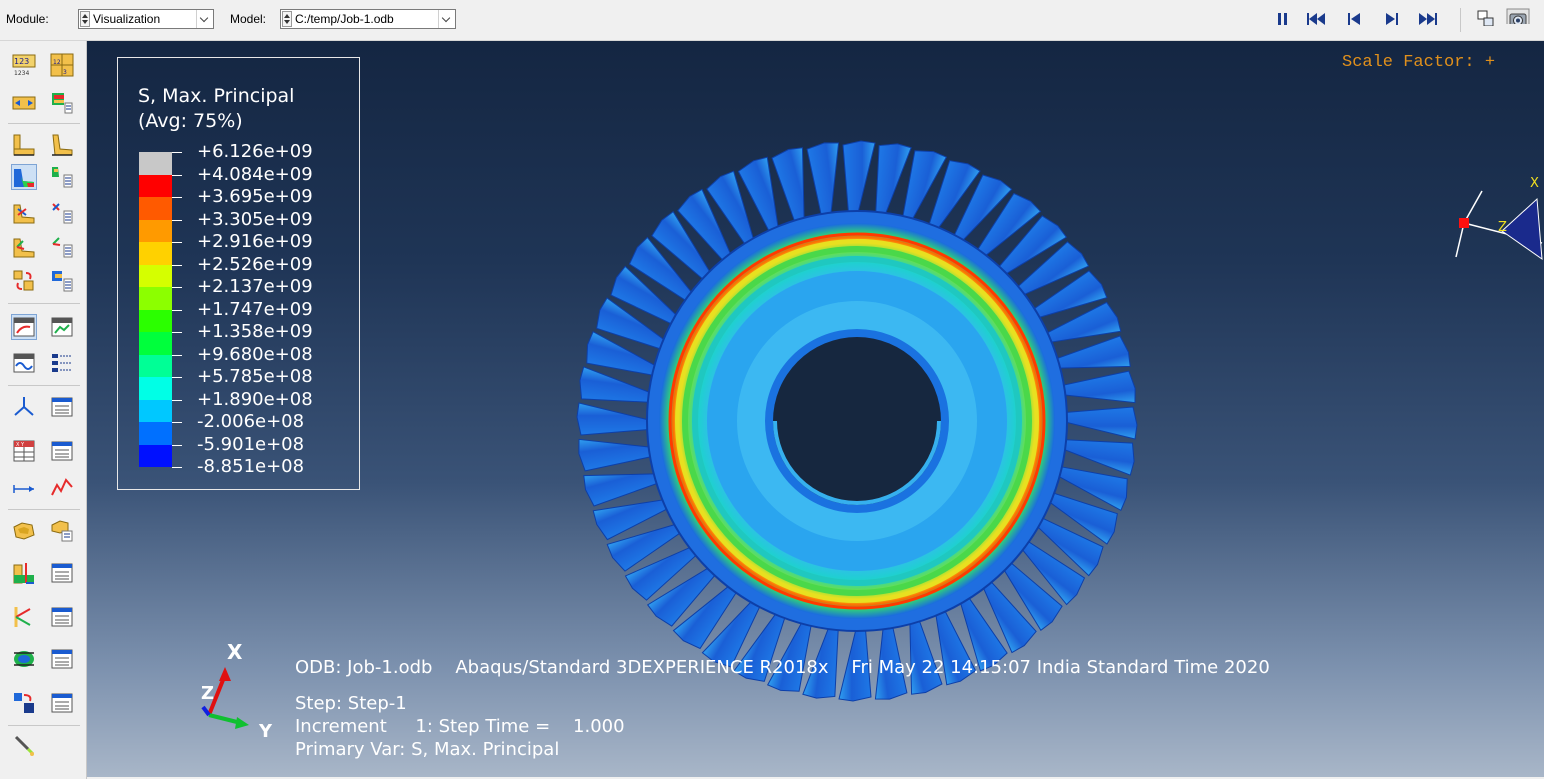 Image resolution: width=1544 pixels, height=779 pixels. I want to click on model-spin-icon, so click(287, 19).